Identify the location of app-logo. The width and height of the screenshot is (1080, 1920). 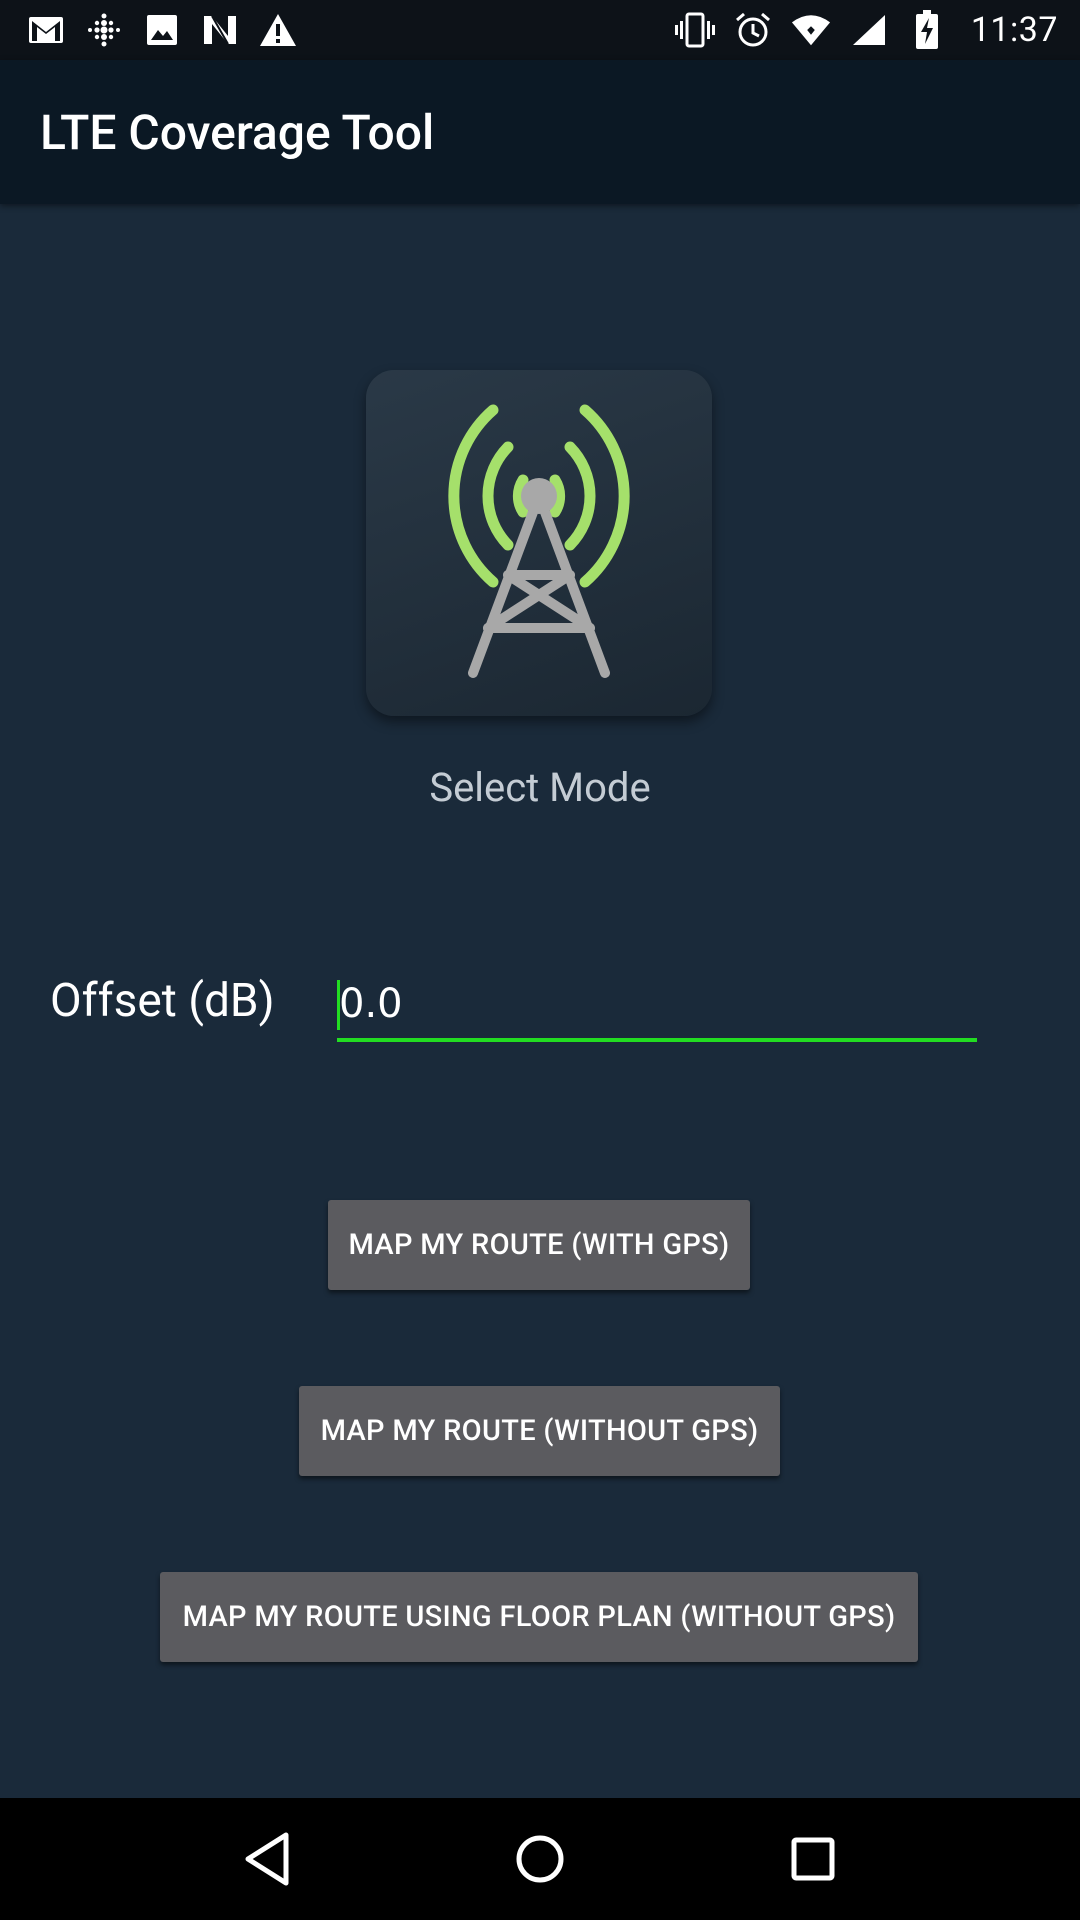
(539, 543).